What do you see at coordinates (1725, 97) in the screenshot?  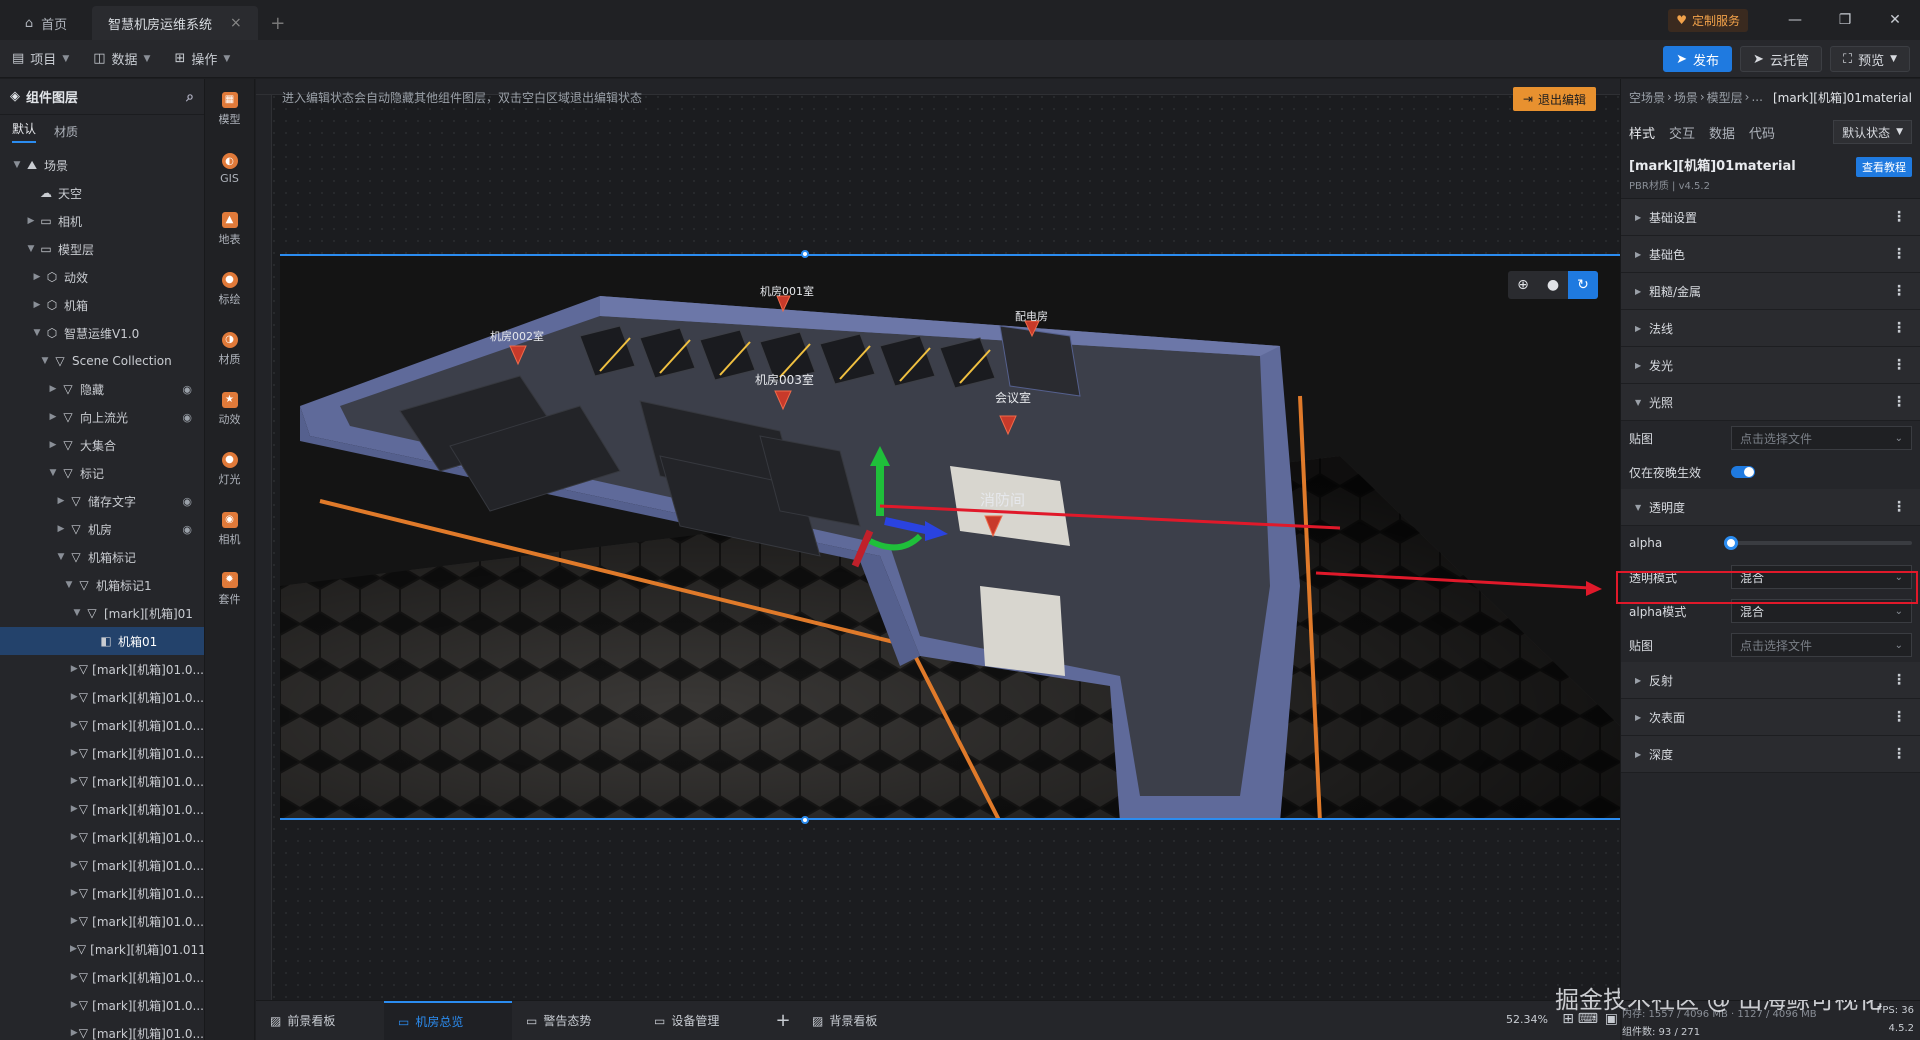 I see `breadcrumb-item: 模型层` at bounding box center [1725, 97].